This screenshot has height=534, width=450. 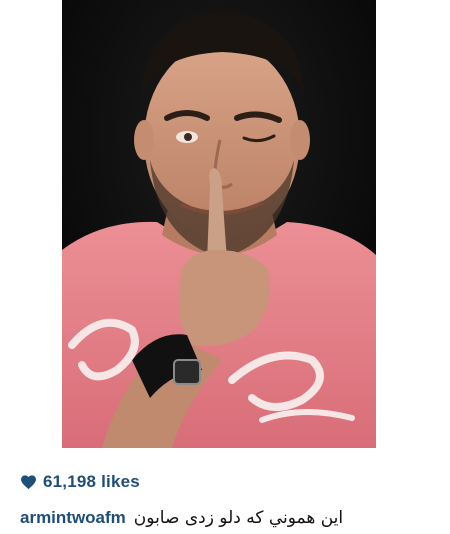 I want to click on heart-icon, so click(x=28, y=482).